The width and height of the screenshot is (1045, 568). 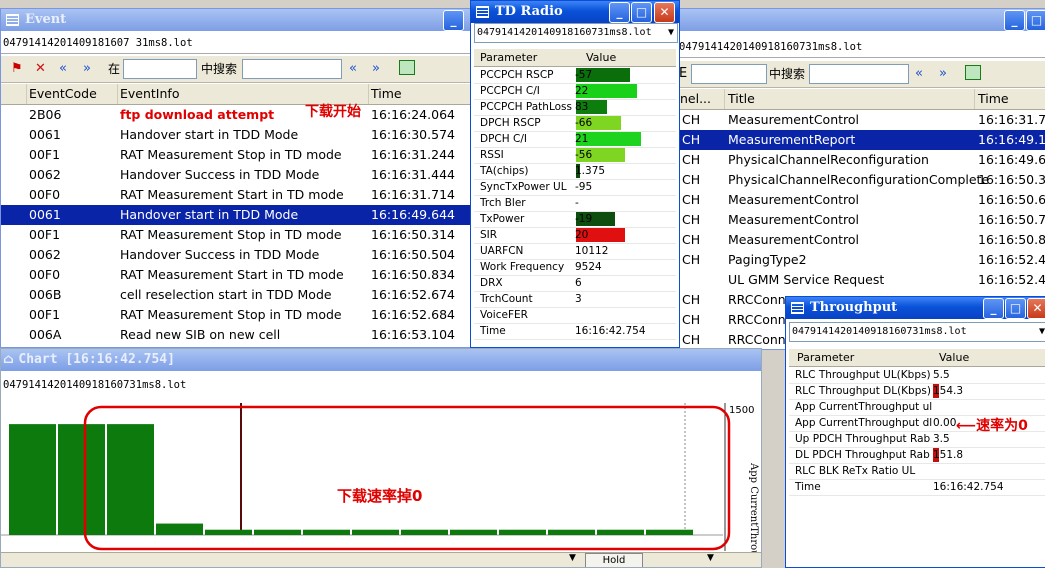 What do you see at coordinates (236, 335) in the screenshot?
I see `table-row: 006A Read new SIB on new cell 16:16:53.104` at bounding box center [236, 335].